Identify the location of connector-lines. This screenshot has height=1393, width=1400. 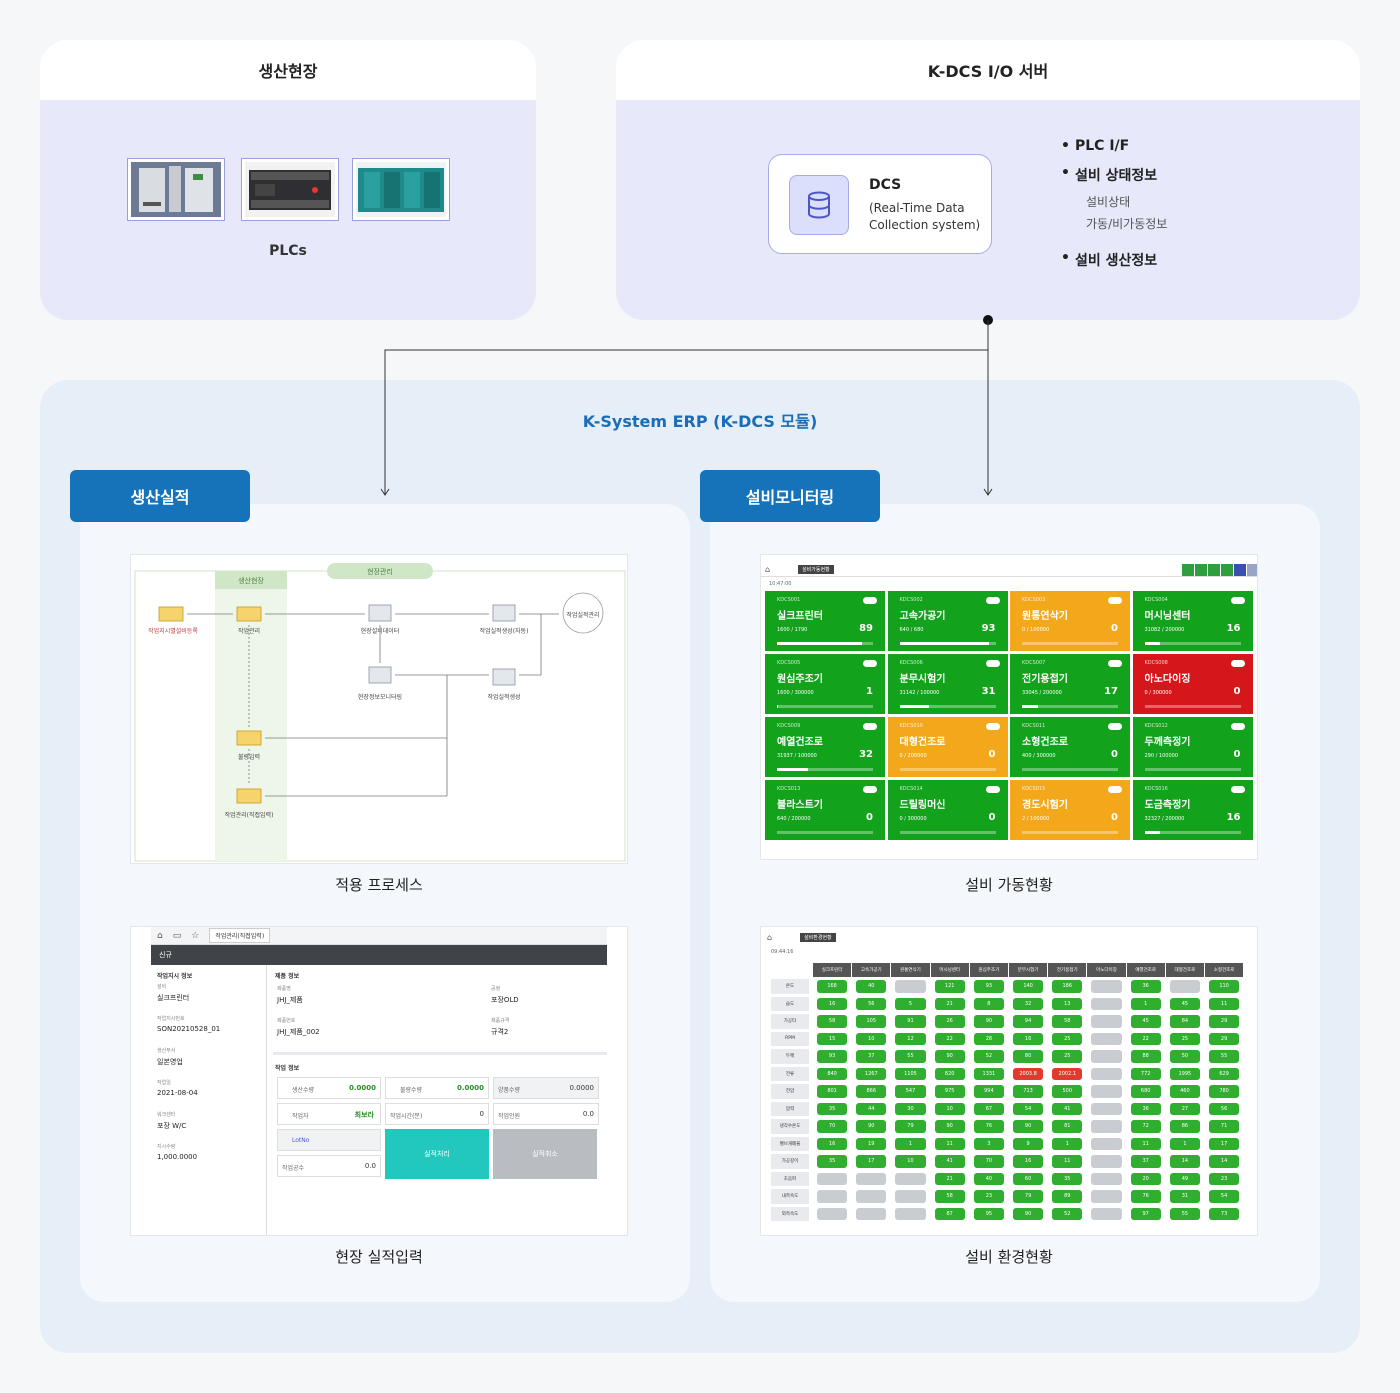
(686, 405).